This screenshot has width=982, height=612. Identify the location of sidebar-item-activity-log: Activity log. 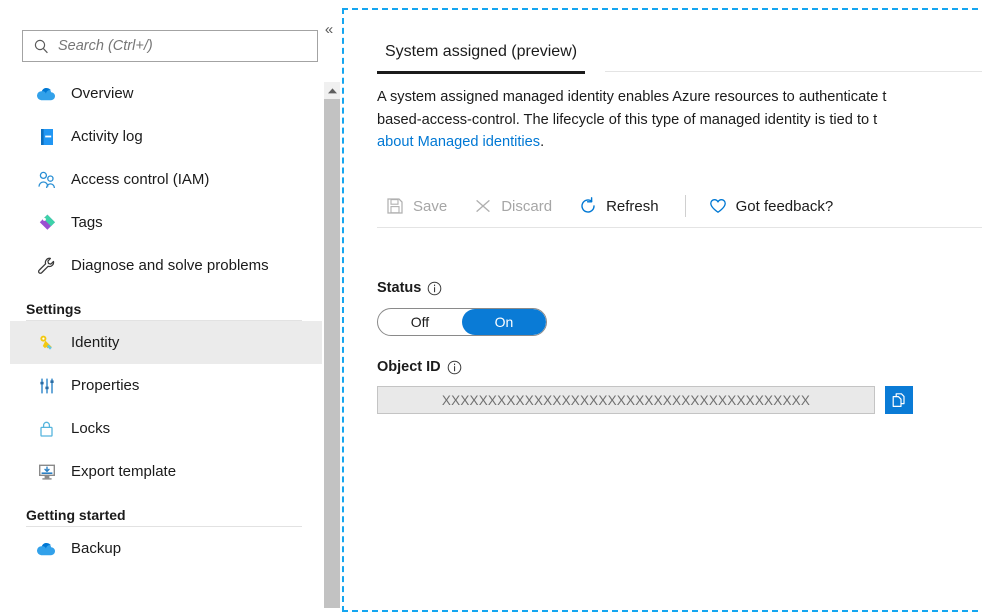
(166, 136).